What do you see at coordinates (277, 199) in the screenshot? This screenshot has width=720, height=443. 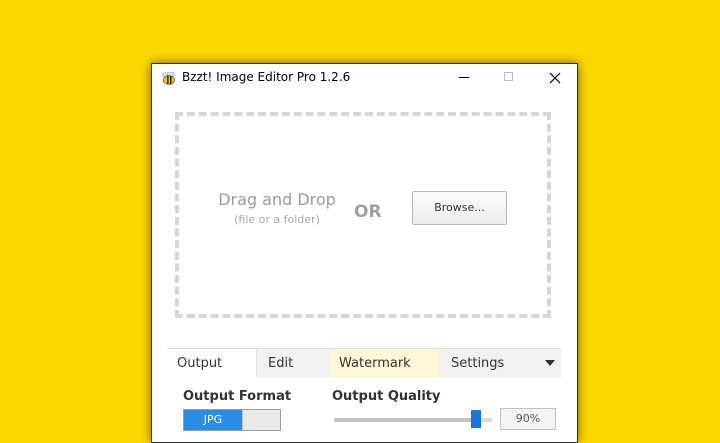 I see `drag-drop-title: Drag and Drop` at bounding box center [277, 199].